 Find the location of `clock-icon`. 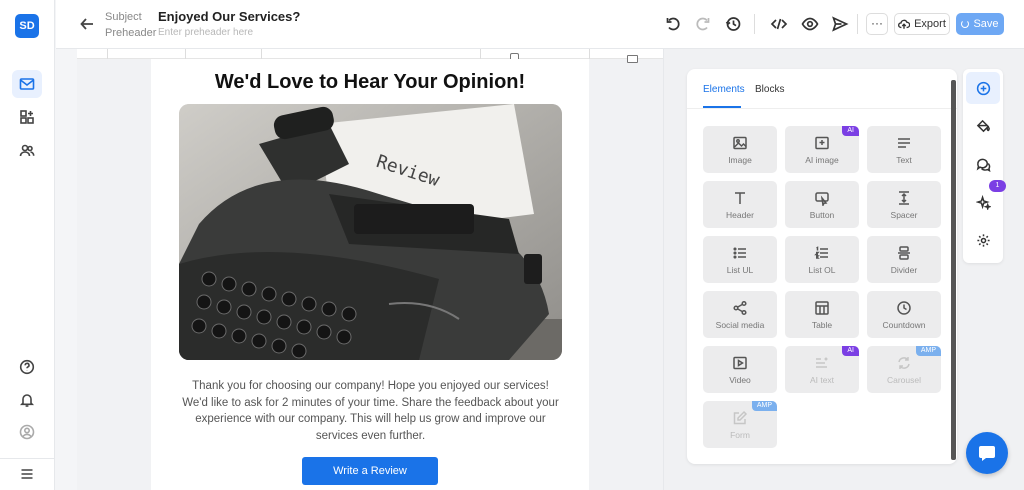

clock-icon is located at coordinates (904, 308).